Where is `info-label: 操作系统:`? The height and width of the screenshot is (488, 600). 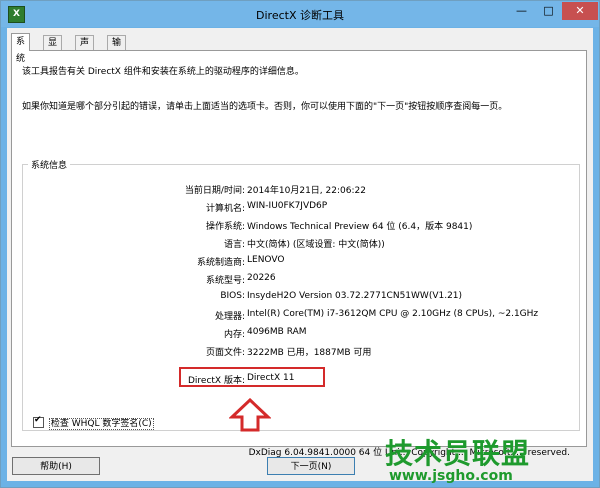
info-label: 操作系统: is located at coordinates (225, 227).